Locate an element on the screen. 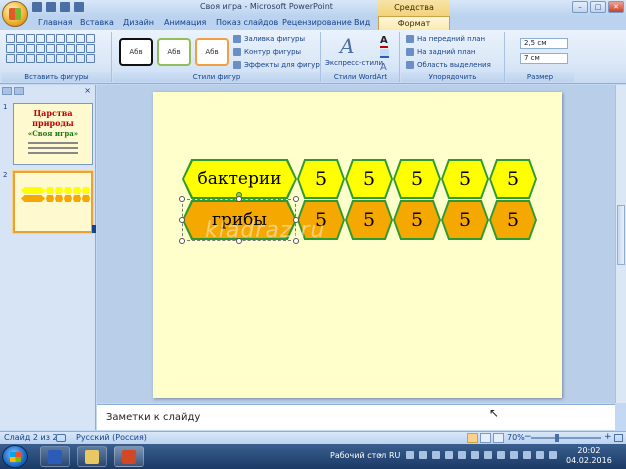  pane-splitter-arrow-icon is located at coordinates (94, 229).